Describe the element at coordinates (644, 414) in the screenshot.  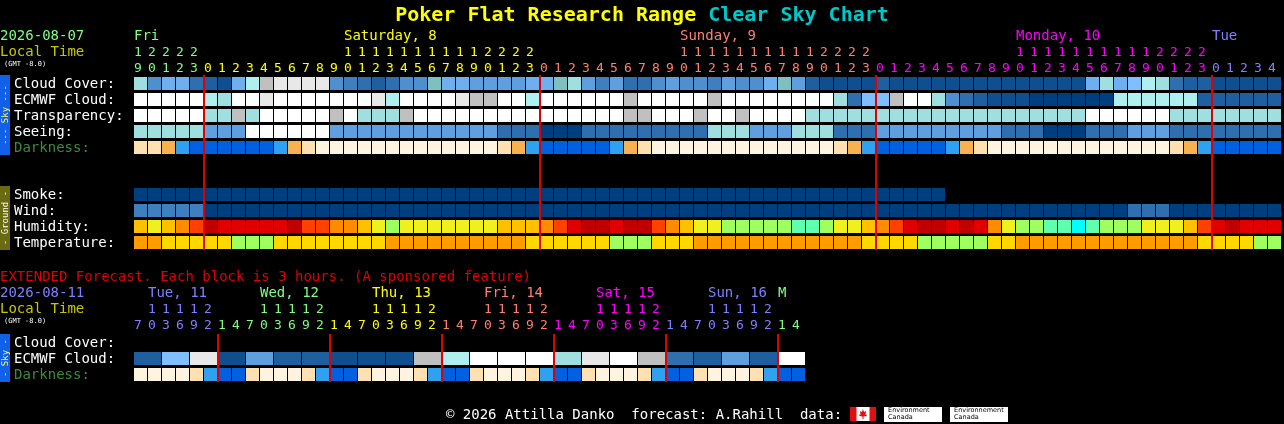
I see `credits-text: © 2026 Attilla Danko forecast: A.Rahill data:` at that location.